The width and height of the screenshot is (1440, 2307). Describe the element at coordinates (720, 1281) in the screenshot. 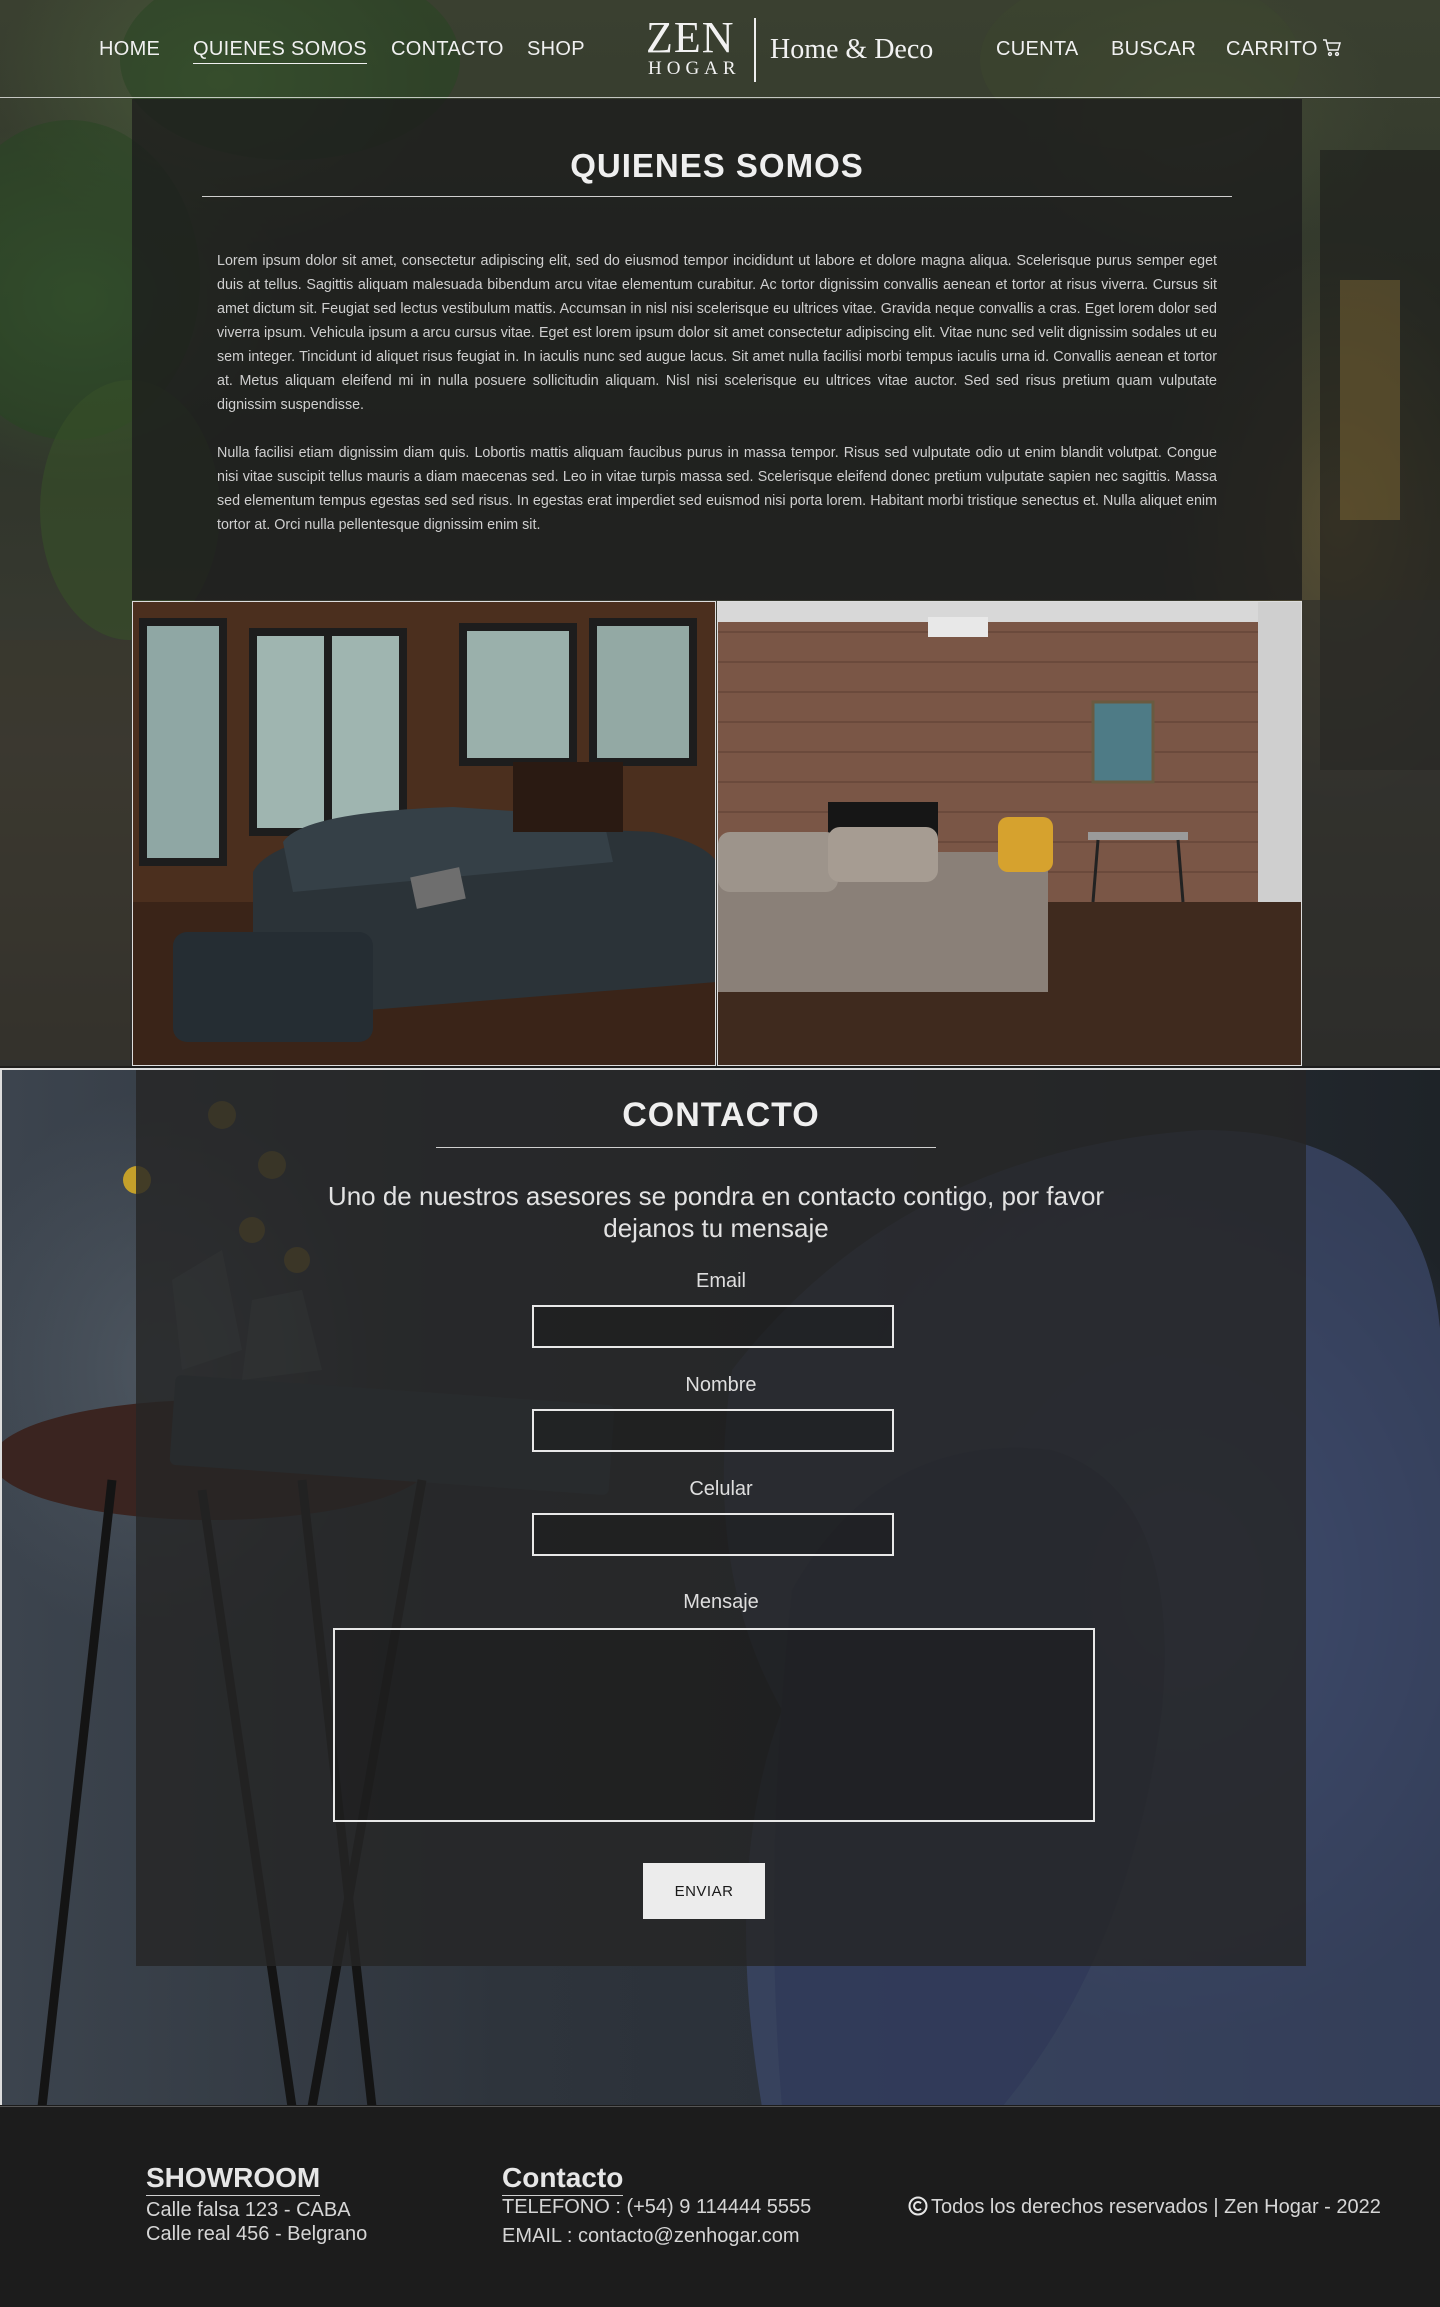

I see `email-label: Email` at that location.